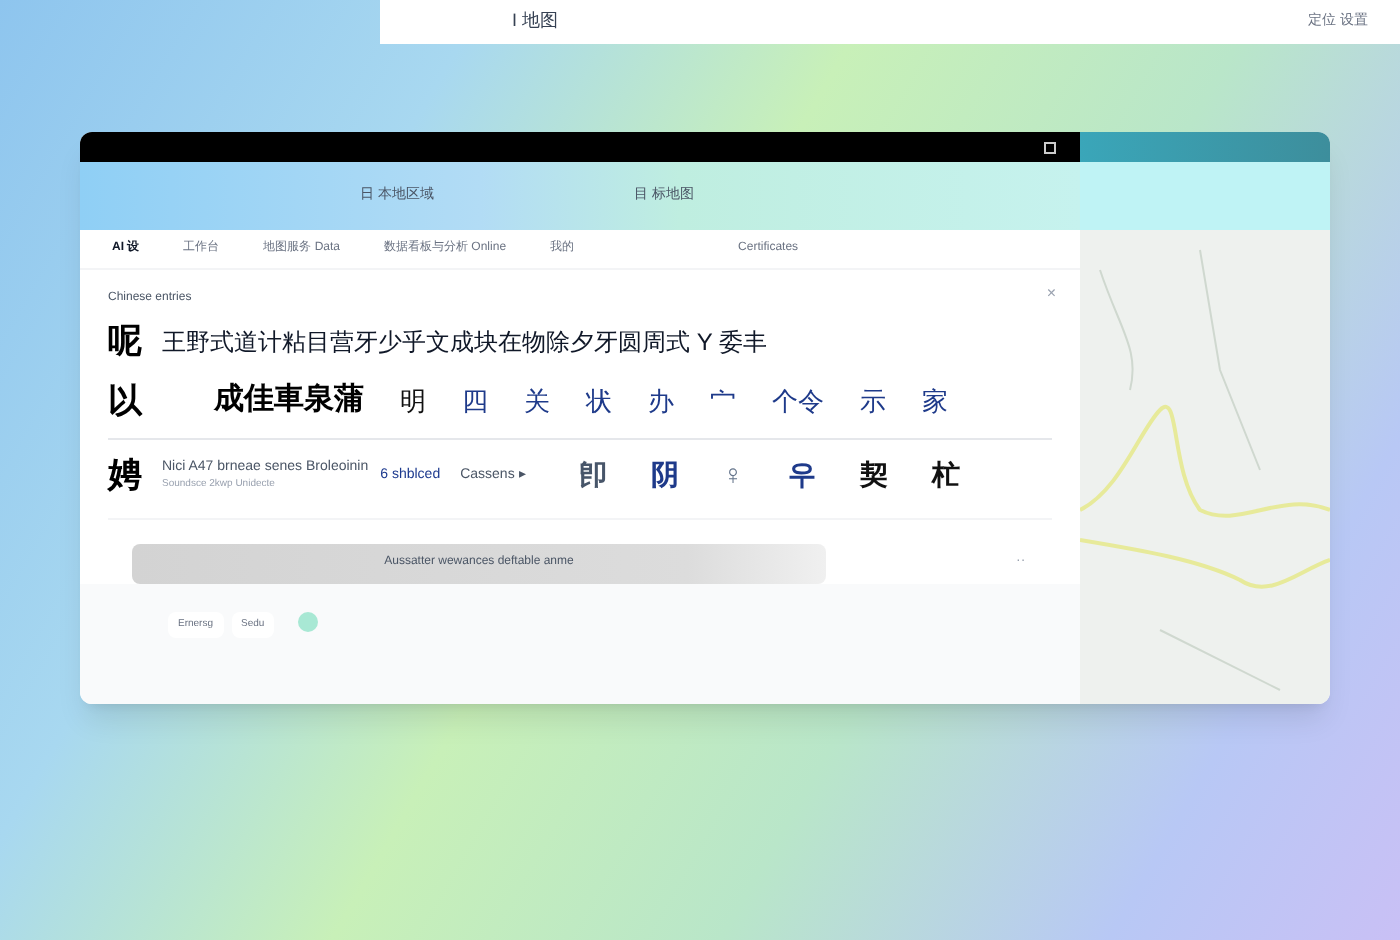 This screenshot has height=940, width=1400. Describe the element at coordinates (873, 475) in the screenshot. I see `character-glyph: 契` at that location.